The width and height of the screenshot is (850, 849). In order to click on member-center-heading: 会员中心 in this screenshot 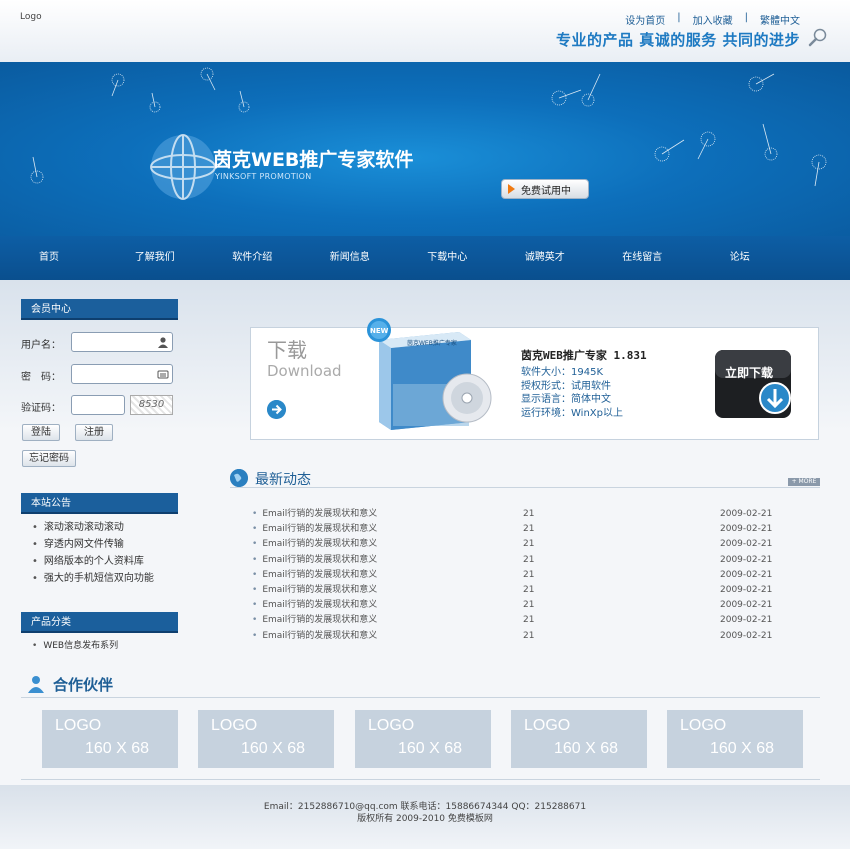, I will do `click(99, 309)`.